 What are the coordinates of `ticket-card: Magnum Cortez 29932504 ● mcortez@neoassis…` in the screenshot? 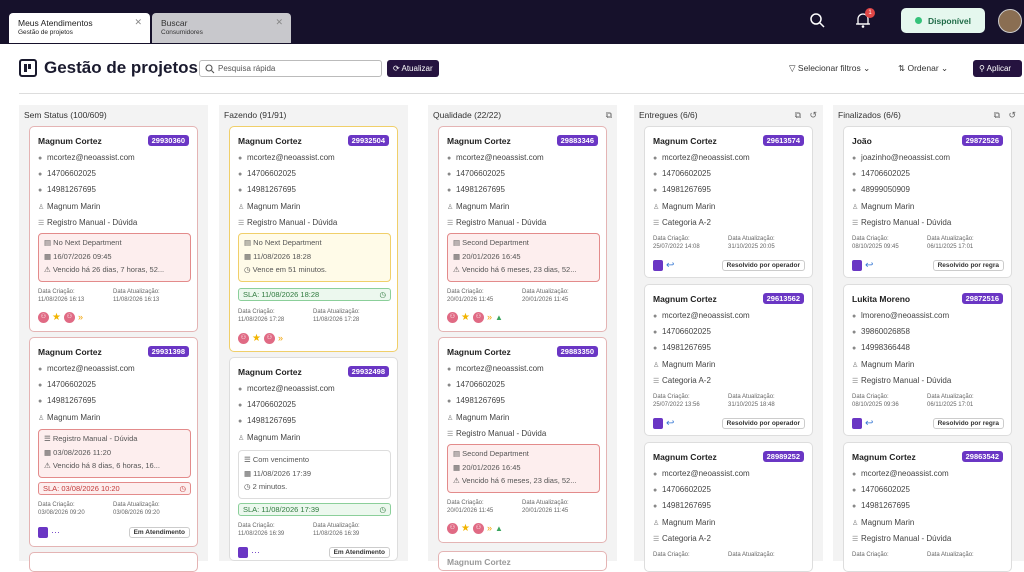 It's located at (313, 239).